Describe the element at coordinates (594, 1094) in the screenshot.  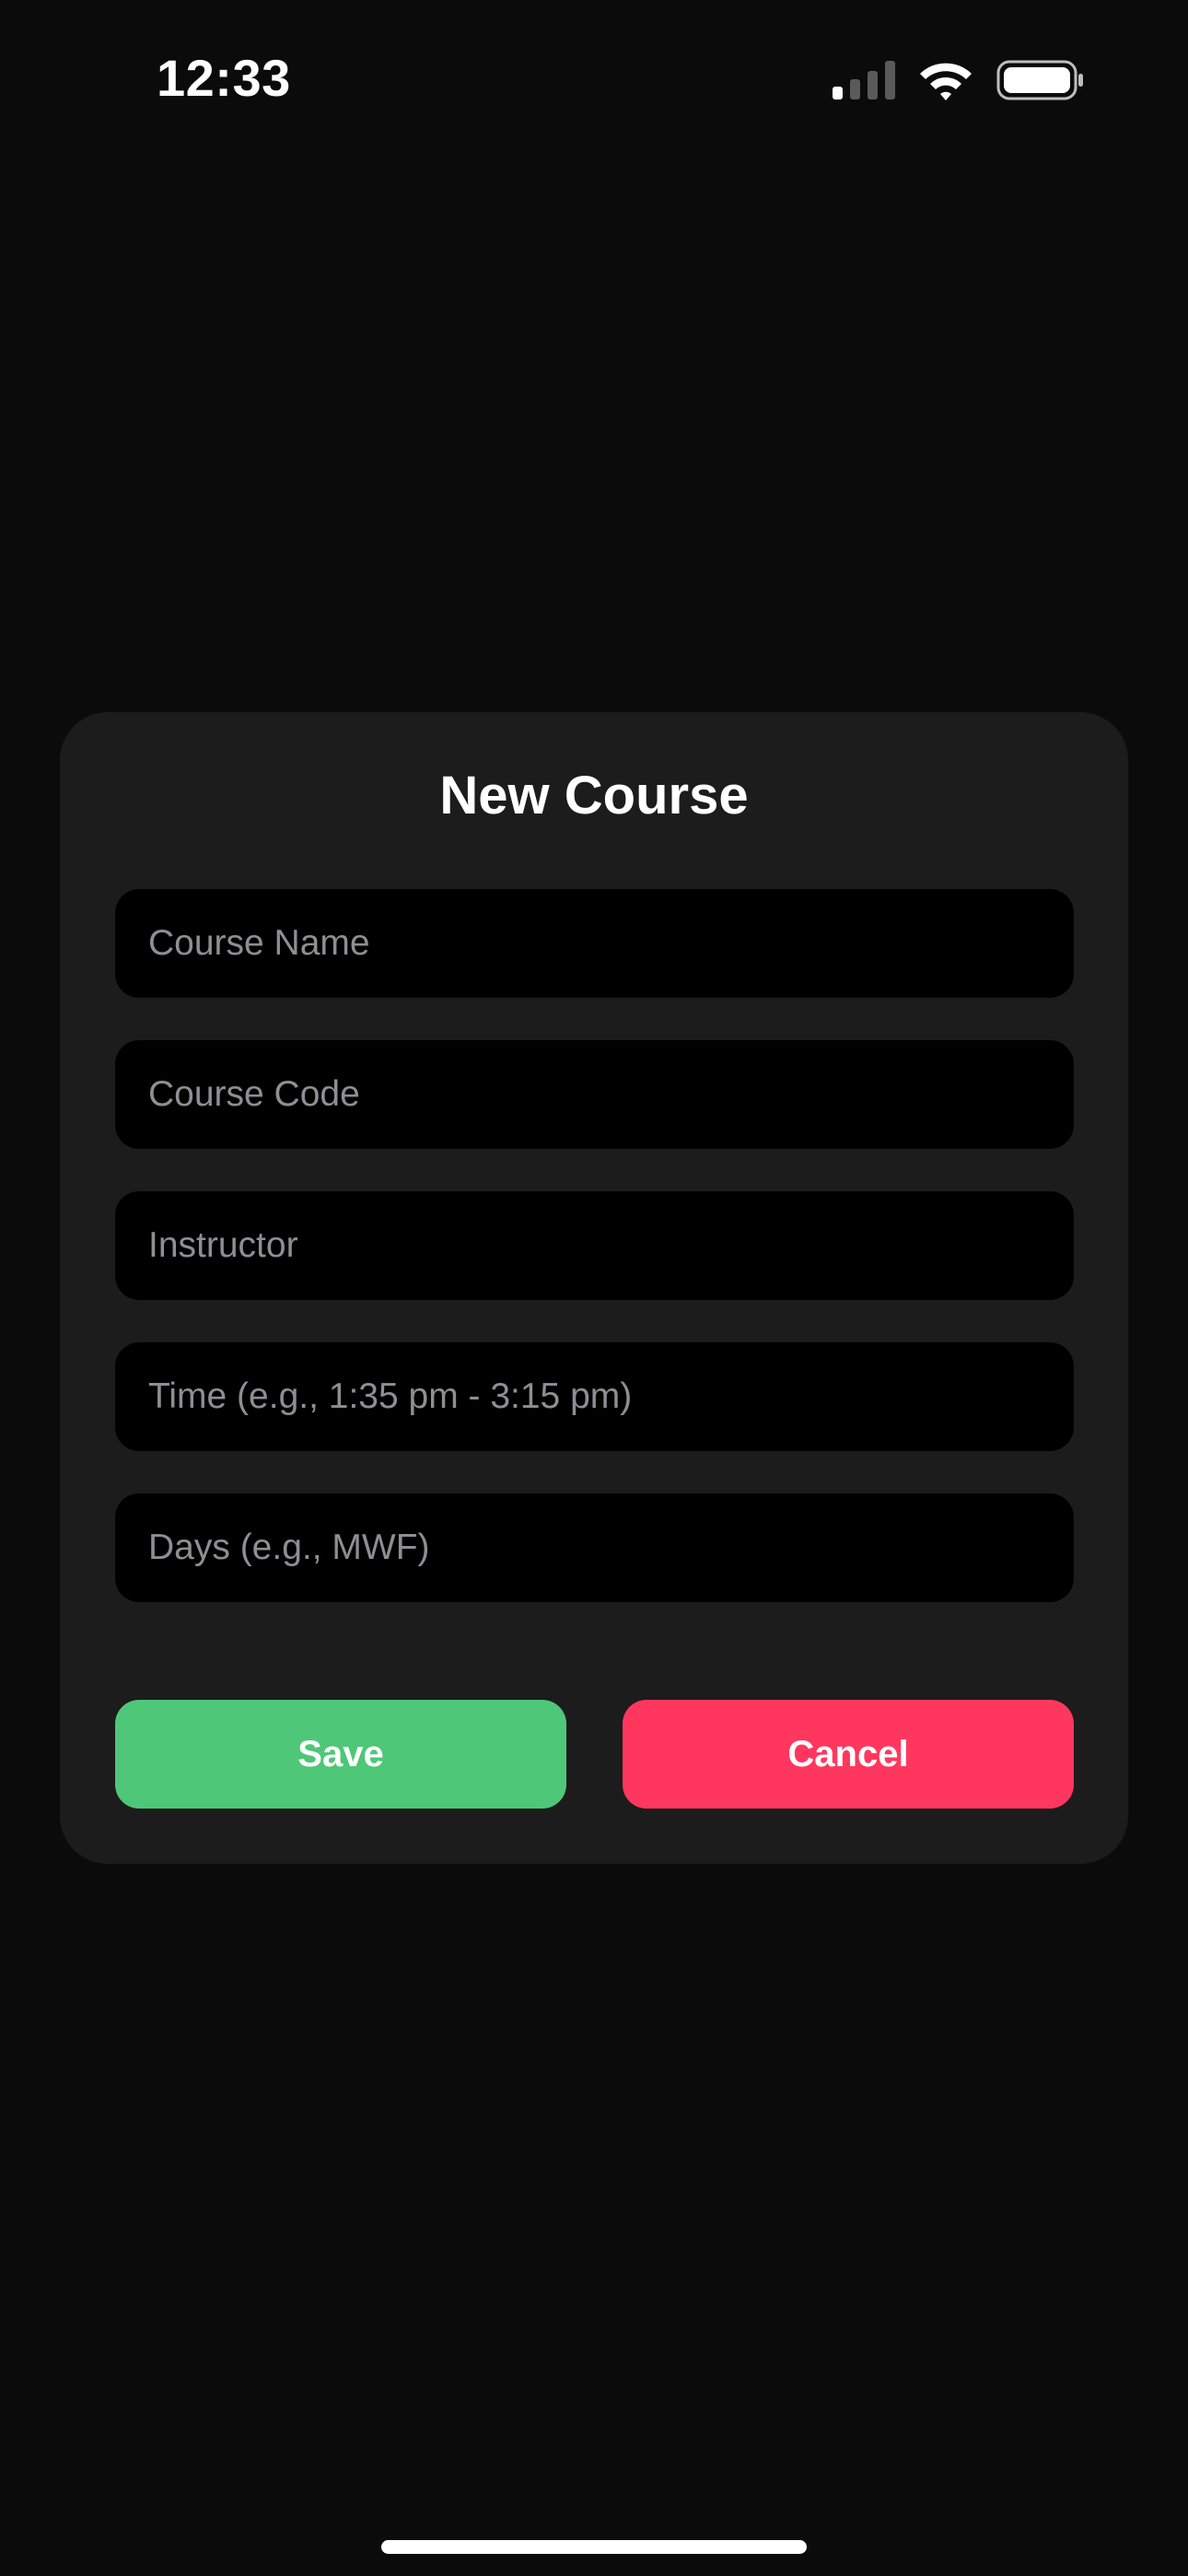
I see `course-code-input` at that location.